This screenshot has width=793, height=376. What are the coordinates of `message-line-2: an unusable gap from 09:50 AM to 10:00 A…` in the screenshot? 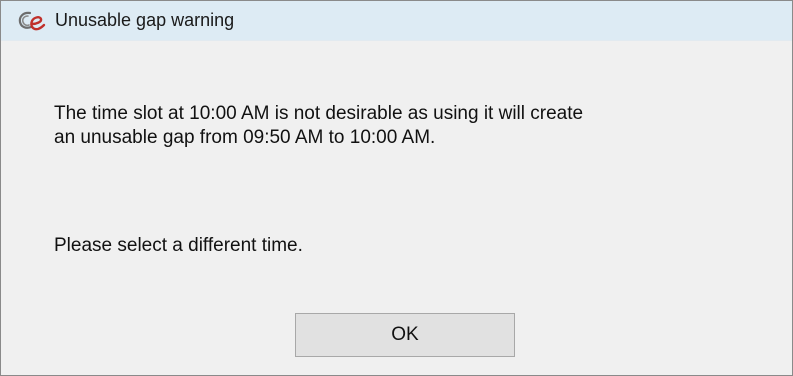 It's located at (245, 137).